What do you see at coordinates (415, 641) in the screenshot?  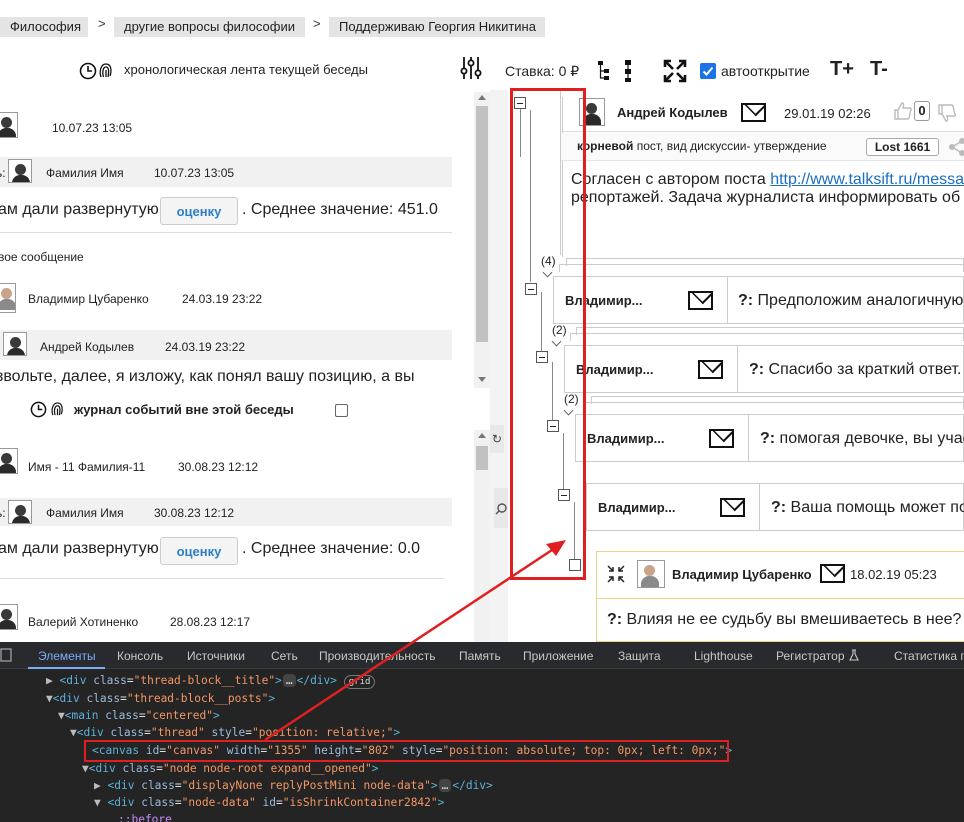 I see `annotation-arrow` at bounding box center [415, 641].